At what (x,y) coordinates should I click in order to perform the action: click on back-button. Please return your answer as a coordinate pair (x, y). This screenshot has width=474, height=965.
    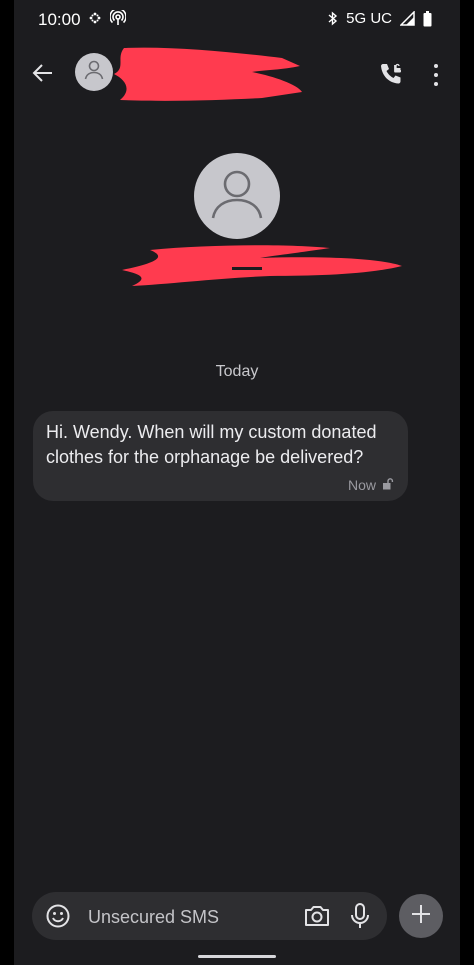
    Looking at the image, I should click on (43, 75).